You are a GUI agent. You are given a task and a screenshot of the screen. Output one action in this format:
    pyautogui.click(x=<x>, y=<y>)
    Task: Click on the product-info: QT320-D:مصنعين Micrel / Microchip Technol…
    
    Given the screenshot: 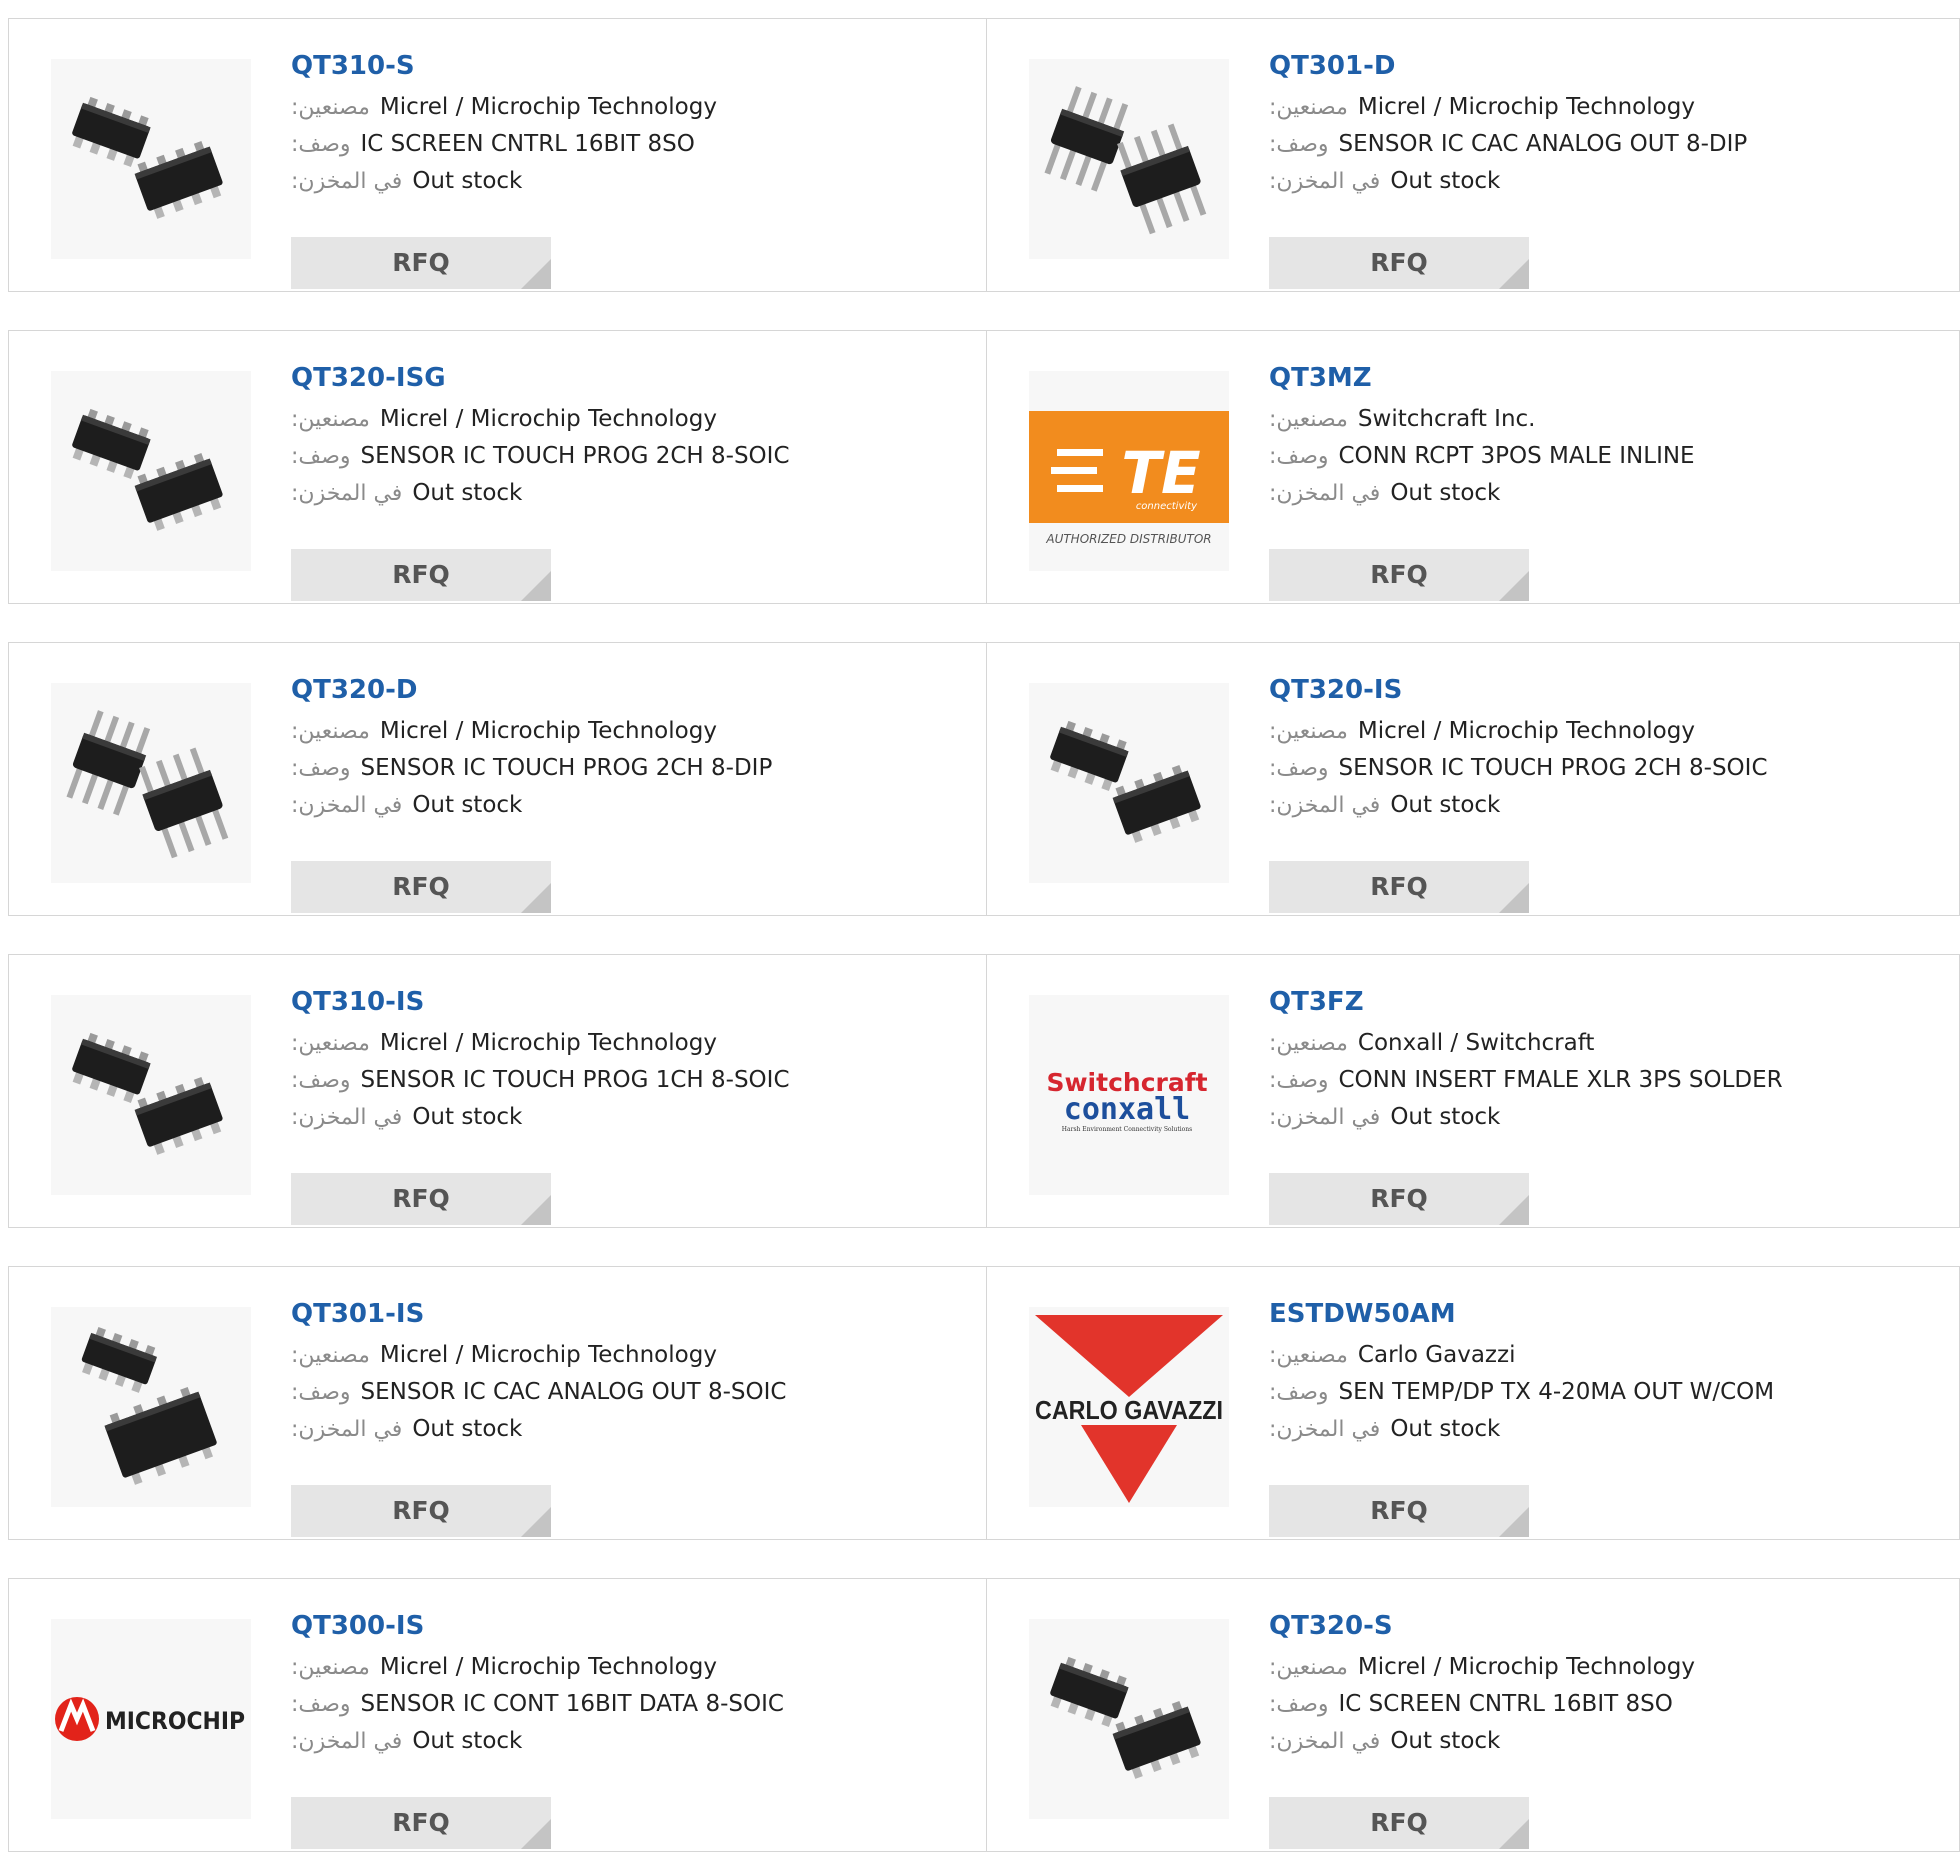 What is the action you would take?
    pyautogui.click(x=621, y=748)
    